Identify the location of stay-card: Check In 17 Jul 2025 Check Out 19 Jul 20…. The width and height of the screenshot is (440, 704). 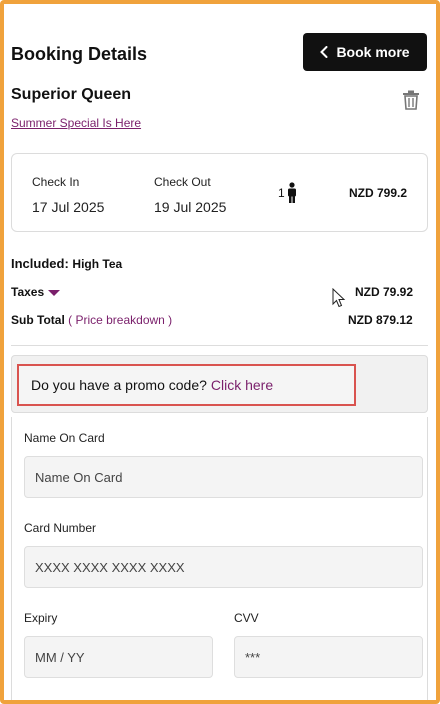
(219, 192).